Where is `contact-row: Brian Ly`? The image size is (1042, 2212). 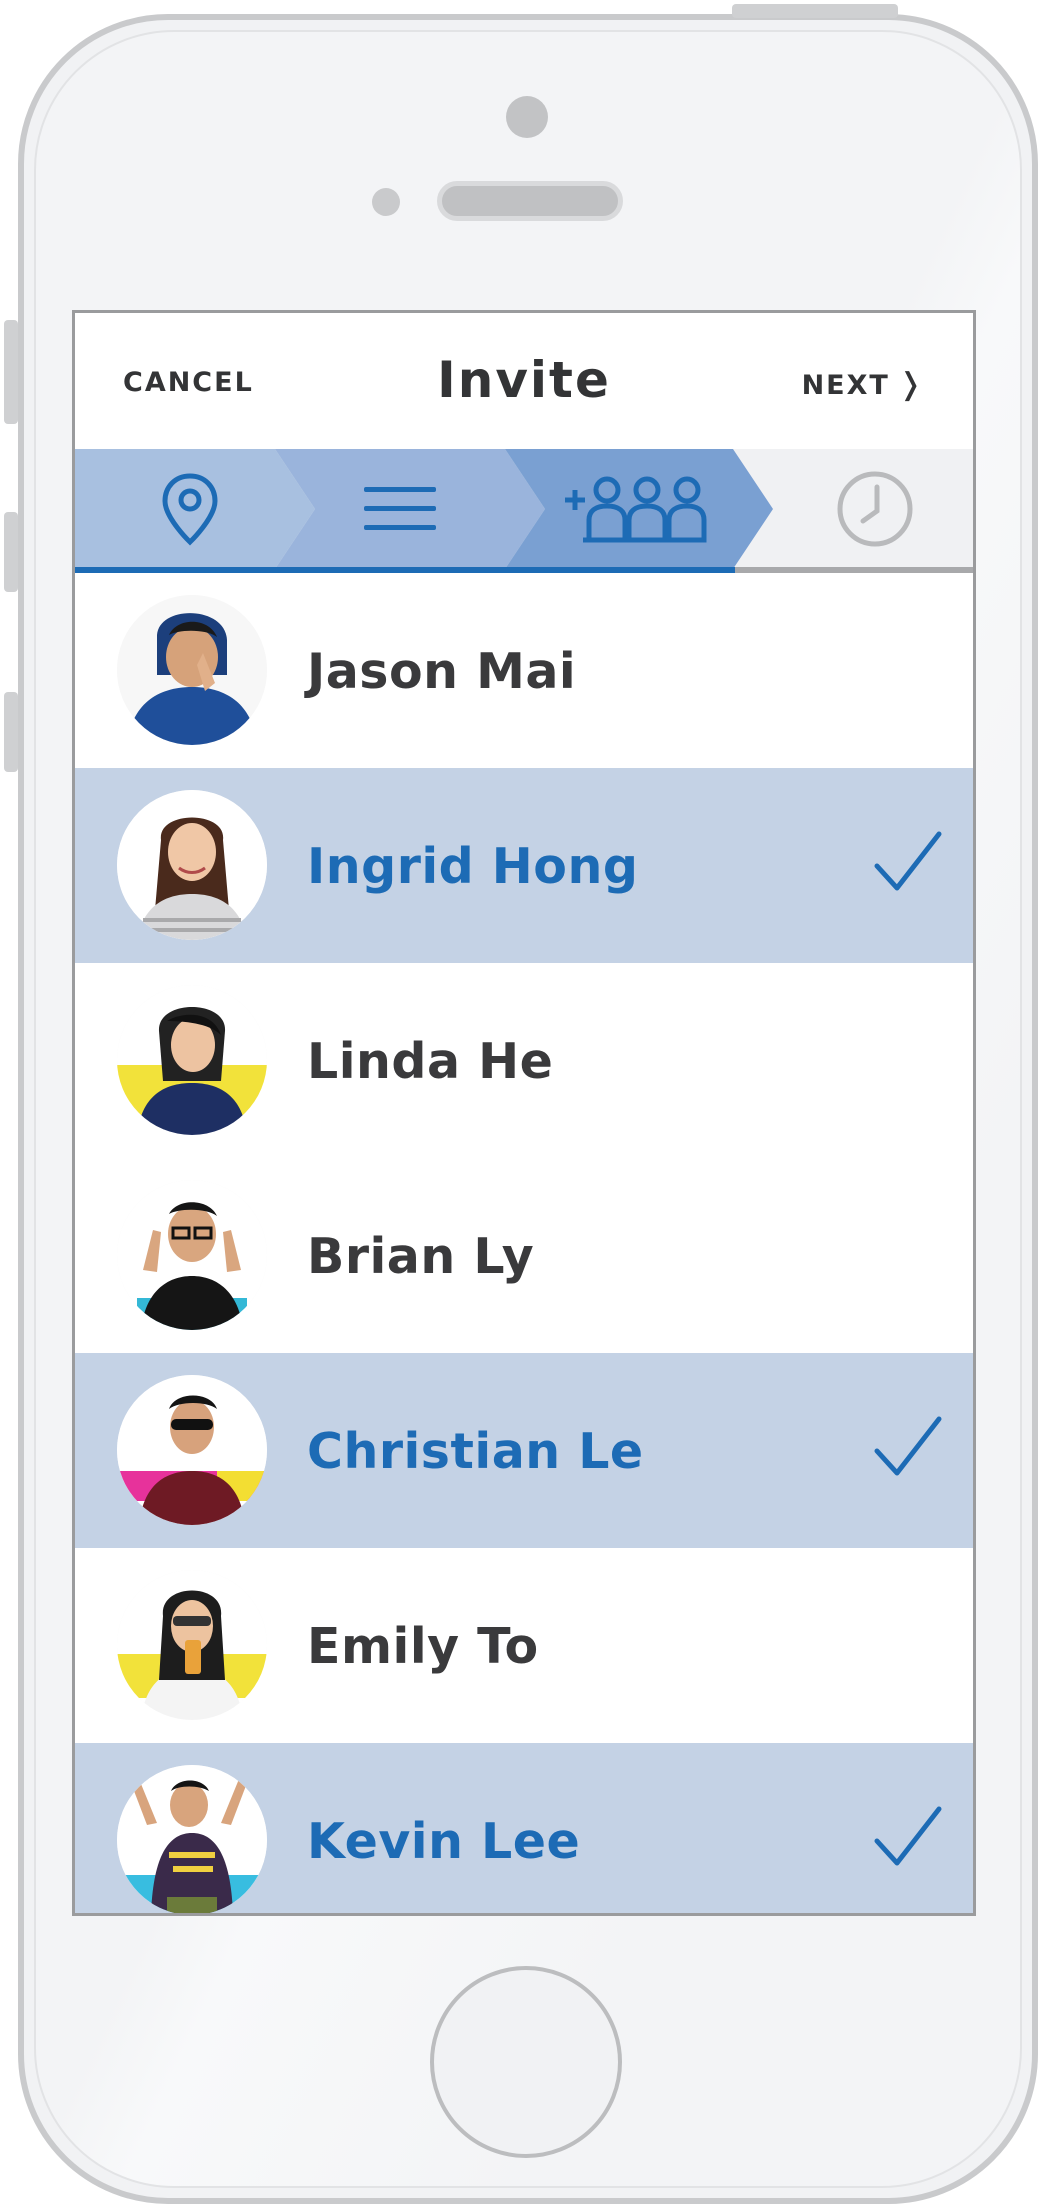
contact-row: Brian Ly is located at coordinates (524, 1255).